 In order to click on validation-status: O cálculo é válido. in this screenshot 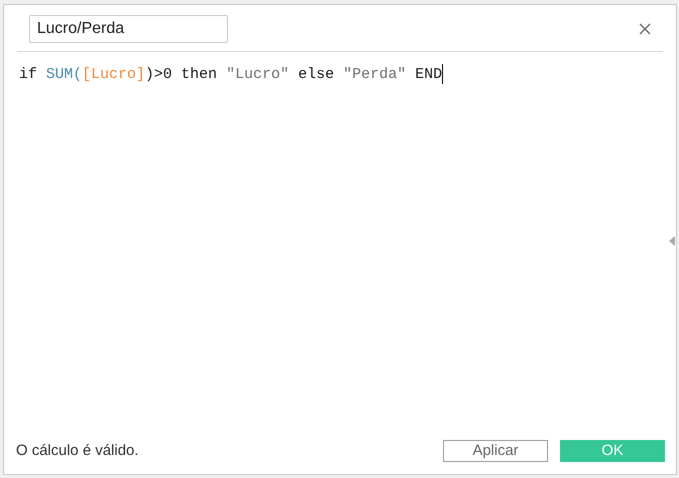, I will do `click(77, 450)`.